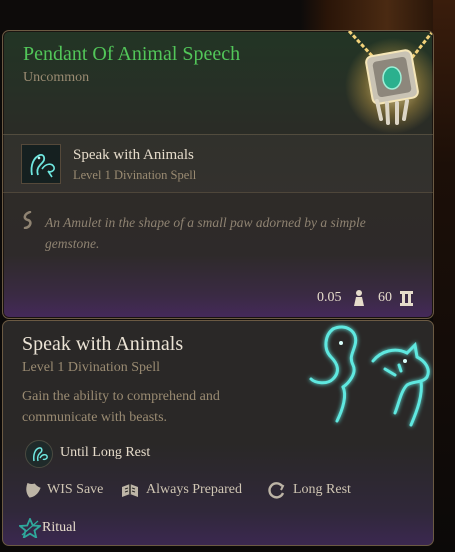 The height and width of the screenshot is (552, 455). What do you see at coordinates (389, 82) in the screenshot?
I see `pendant-icon` at bounding box center [389, 82].